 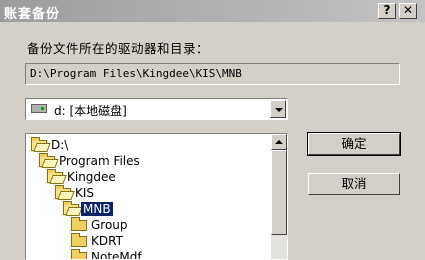 What do you see at coordinates (60, 145) in the screenshot?
I see `tree-item-label: D:\` at bounding box center [60, 145].